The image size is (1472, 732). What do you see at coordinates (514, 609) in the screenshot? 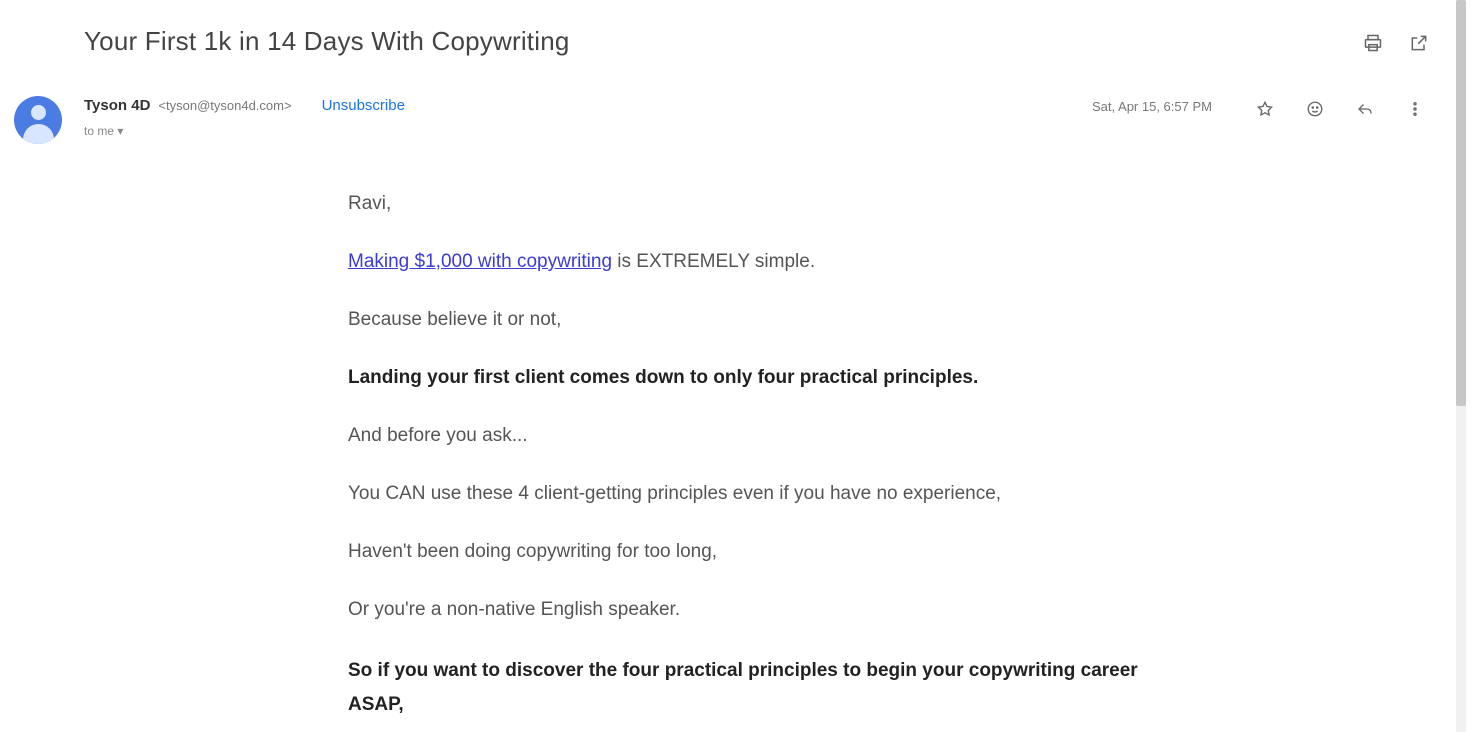
I see `body-paragraph: Or you're a non-native English speaker.` at bounding box center [514, 609].